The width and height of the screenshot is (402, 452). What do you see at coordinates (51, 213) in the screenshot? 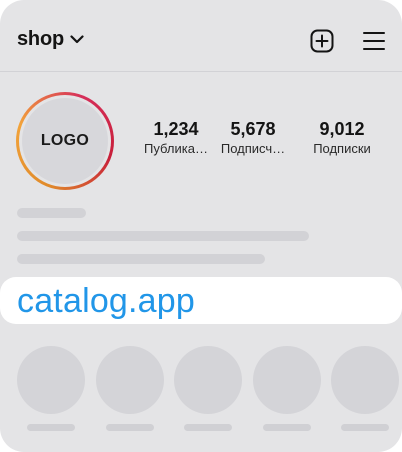
I see `name-placeholder` at bounding box center [51, 213].